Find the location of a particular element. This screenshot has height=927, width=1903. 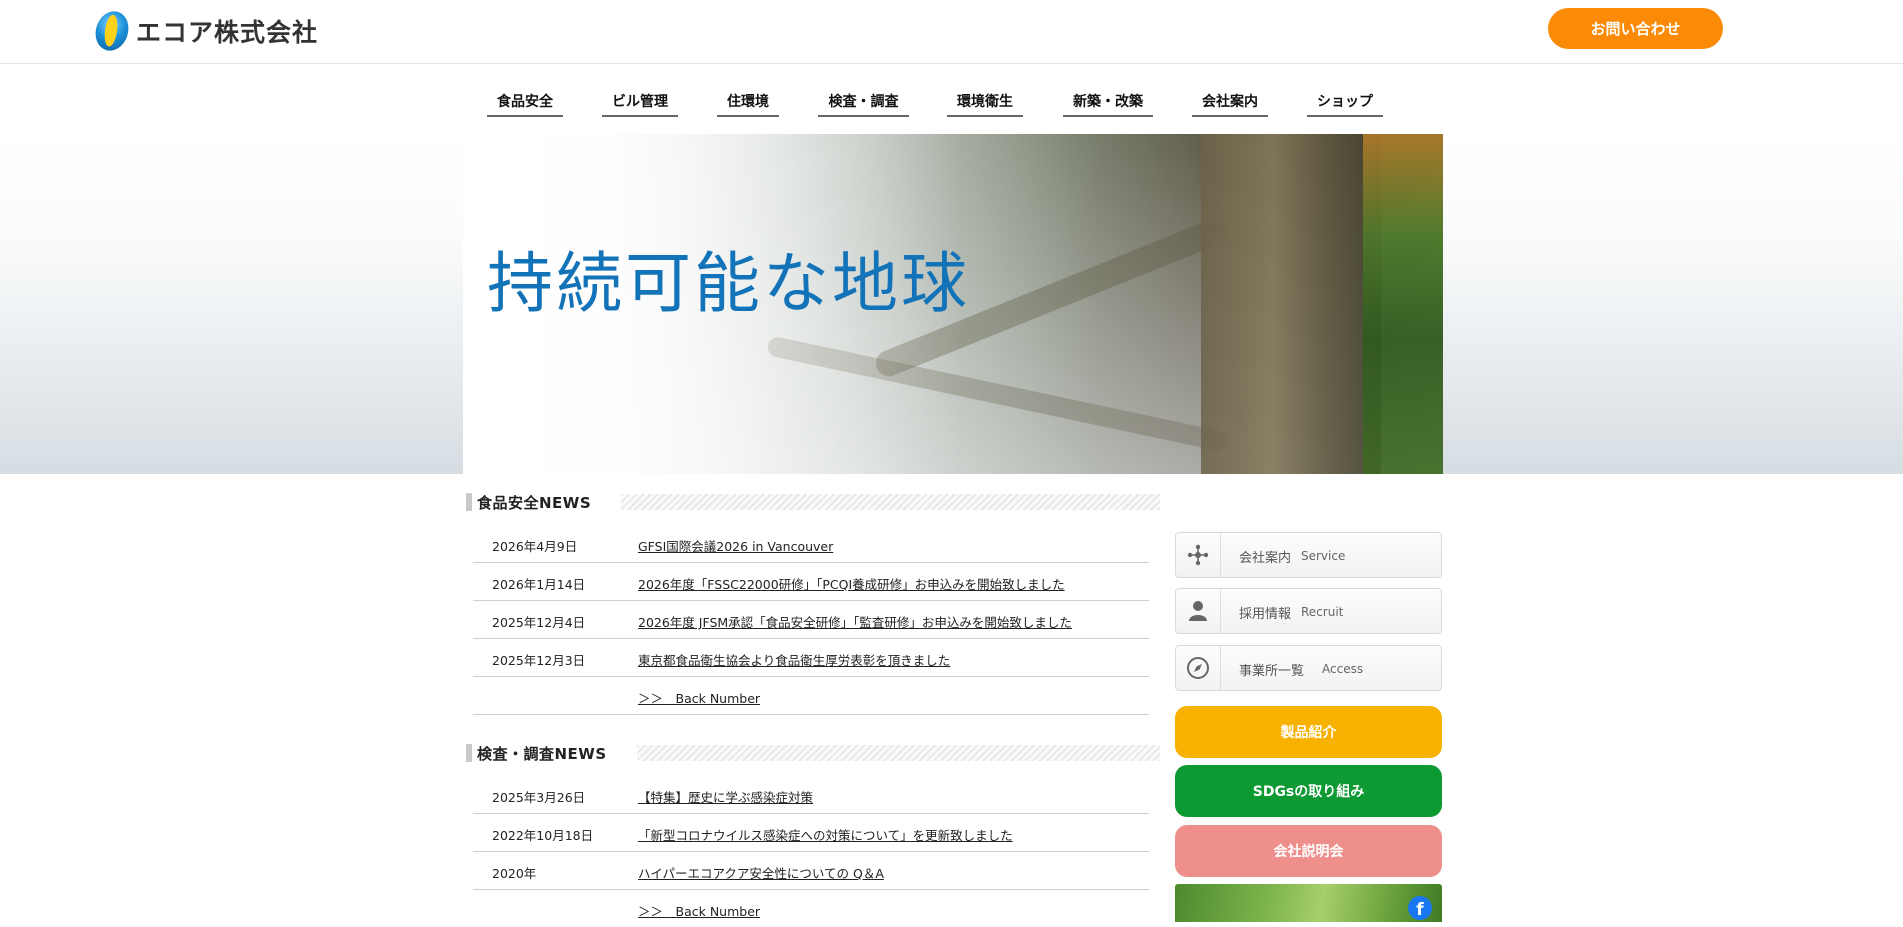

sdgs-button: SDGsの取り組み is located at coordinates (1308, 791).